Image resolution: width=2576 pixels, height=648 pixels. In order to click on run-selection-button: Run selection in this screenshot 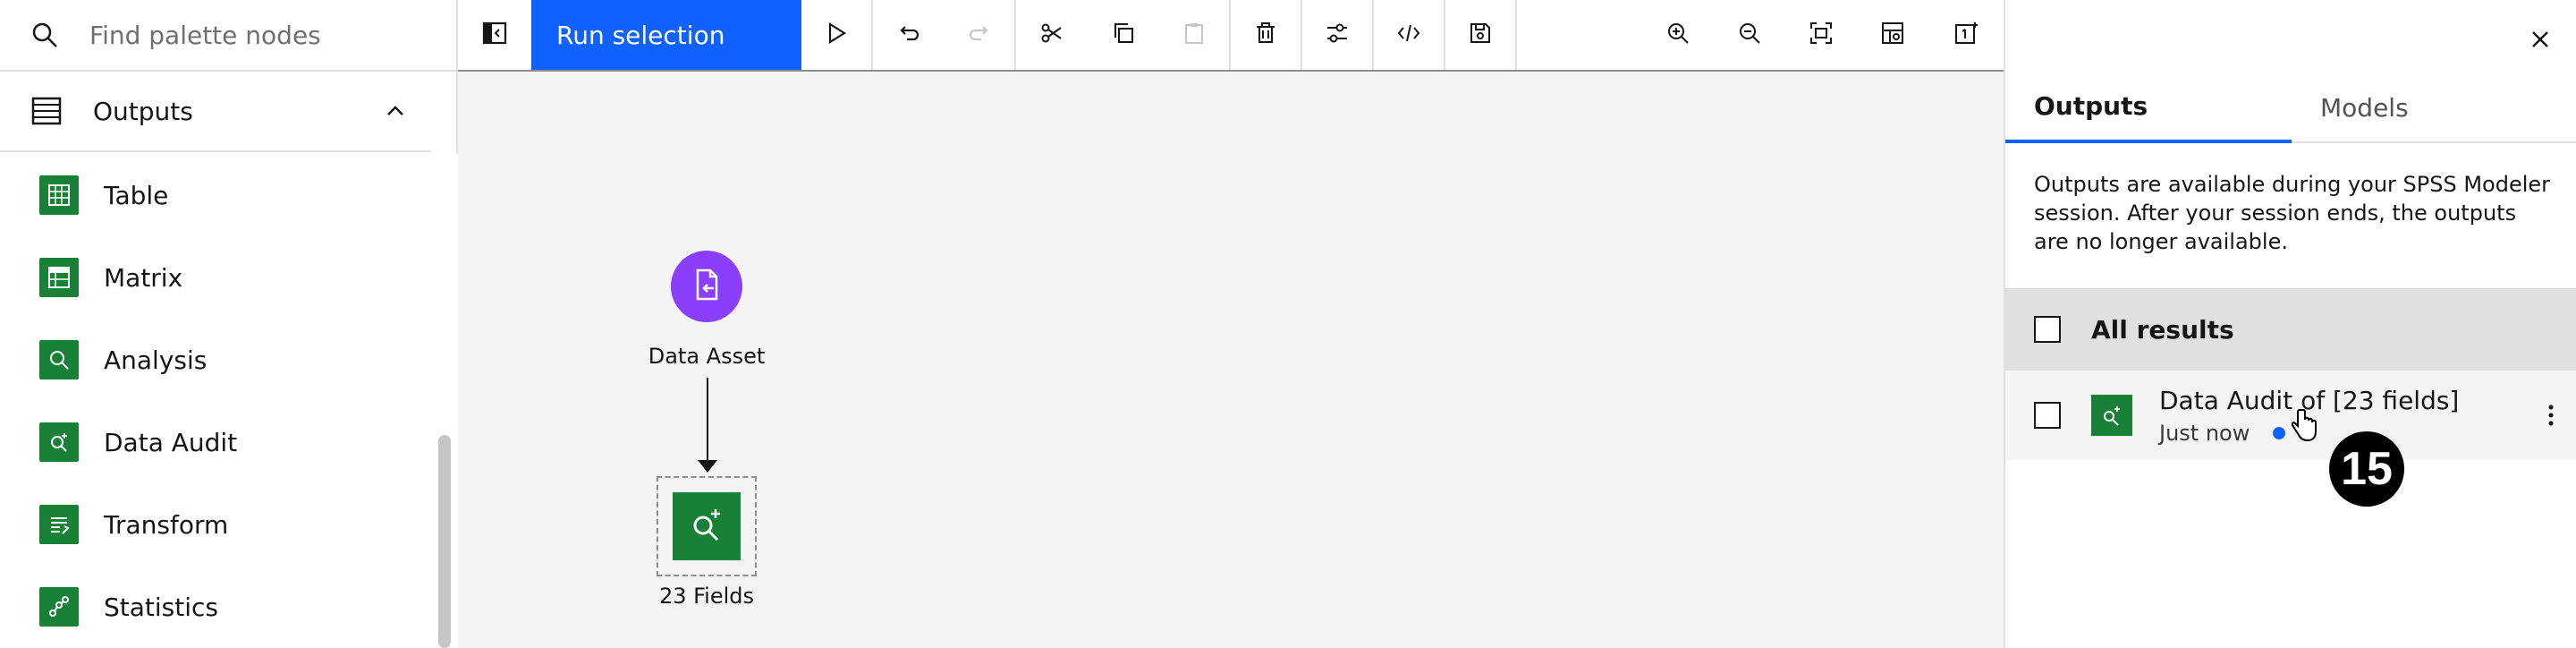, I will do `click(666, 35)`.